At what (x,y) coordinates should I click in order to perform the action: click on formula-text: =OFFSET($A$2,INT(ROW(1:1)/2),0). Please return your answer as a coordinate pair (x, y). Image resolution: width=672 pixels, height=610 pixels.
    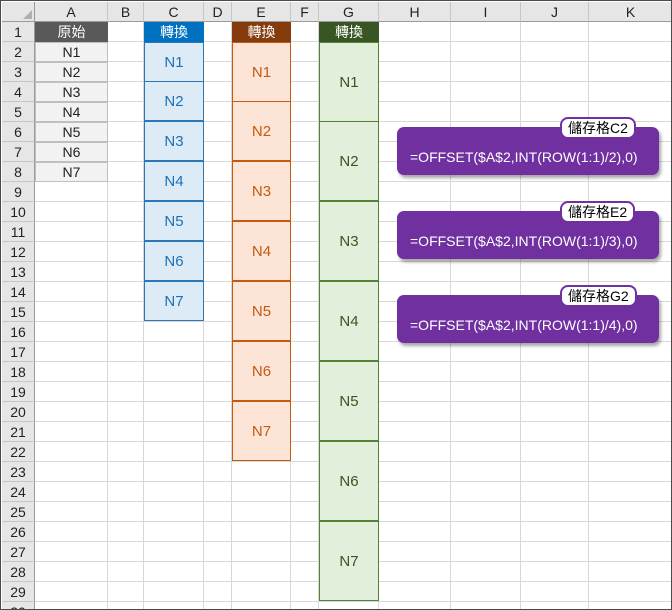
    Looking at the image, I should click on (524, 157).